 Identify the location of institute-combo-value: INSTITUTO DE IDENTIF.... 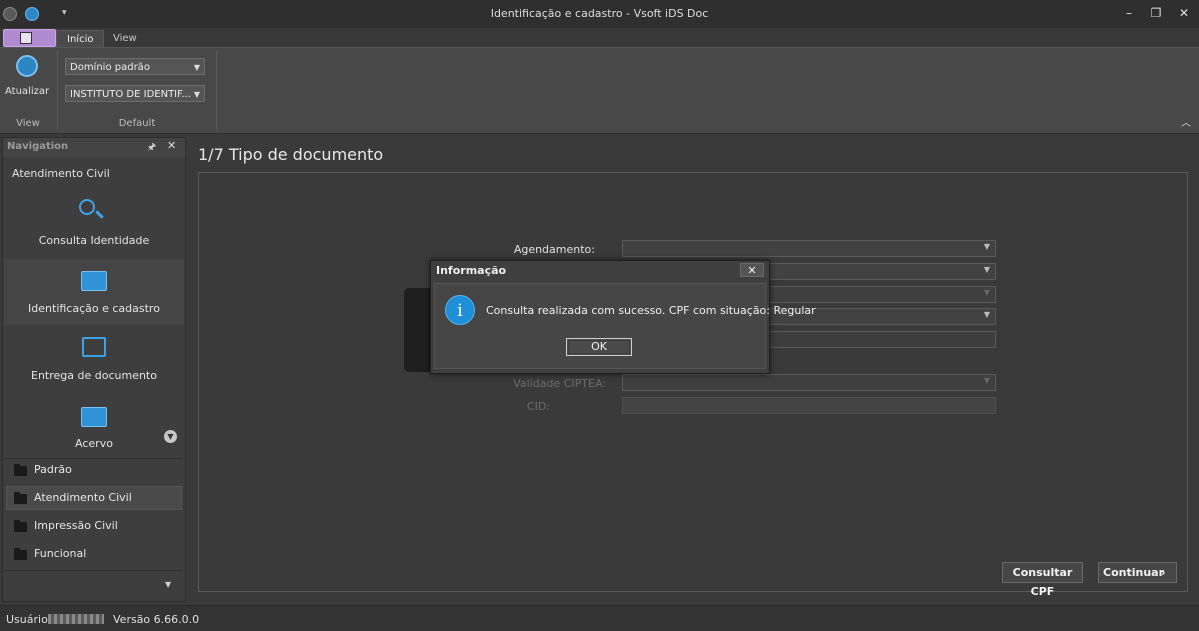
(130, 94).